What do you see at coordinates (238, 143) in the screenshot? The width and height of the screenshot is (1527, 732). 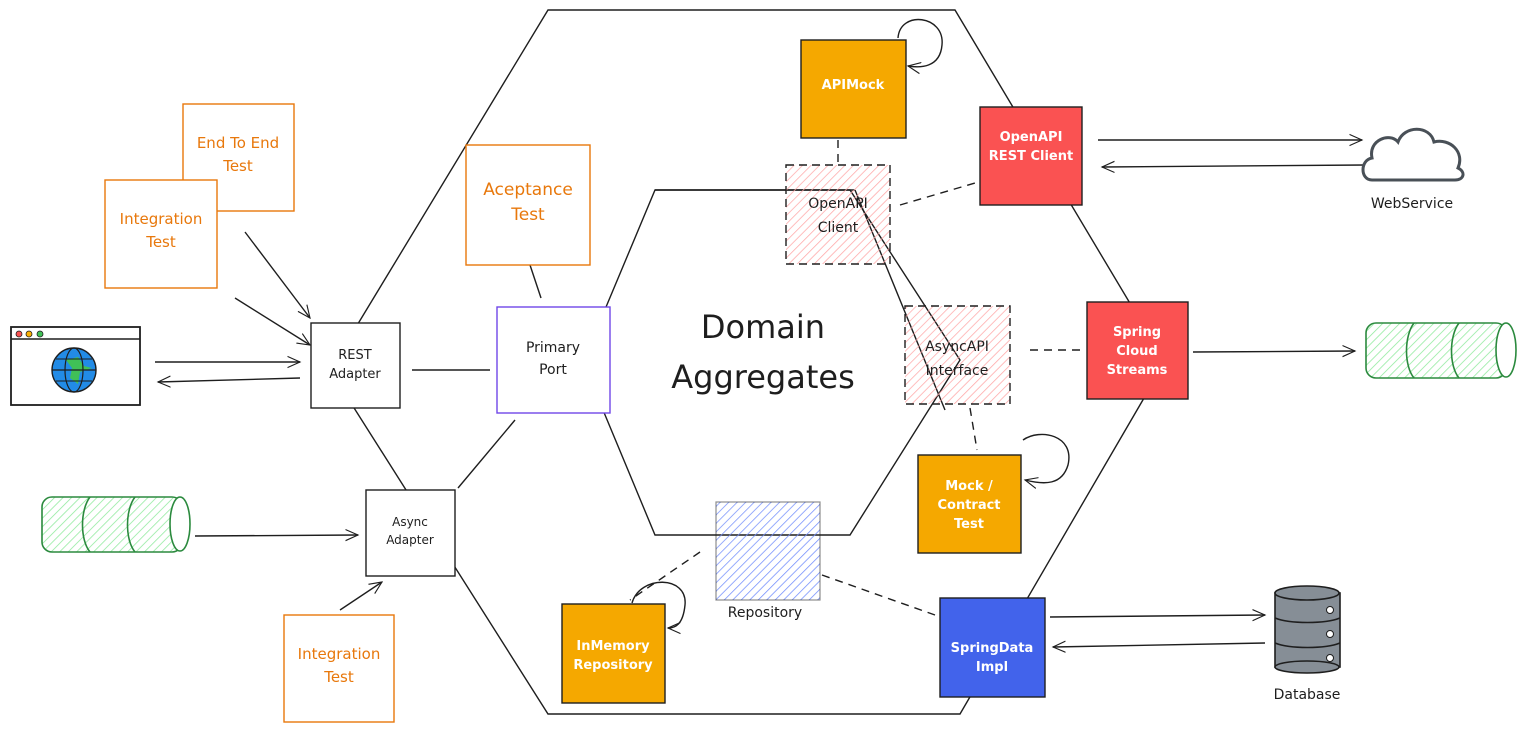 I see `label: End To End` at bounding box center [238, 143].